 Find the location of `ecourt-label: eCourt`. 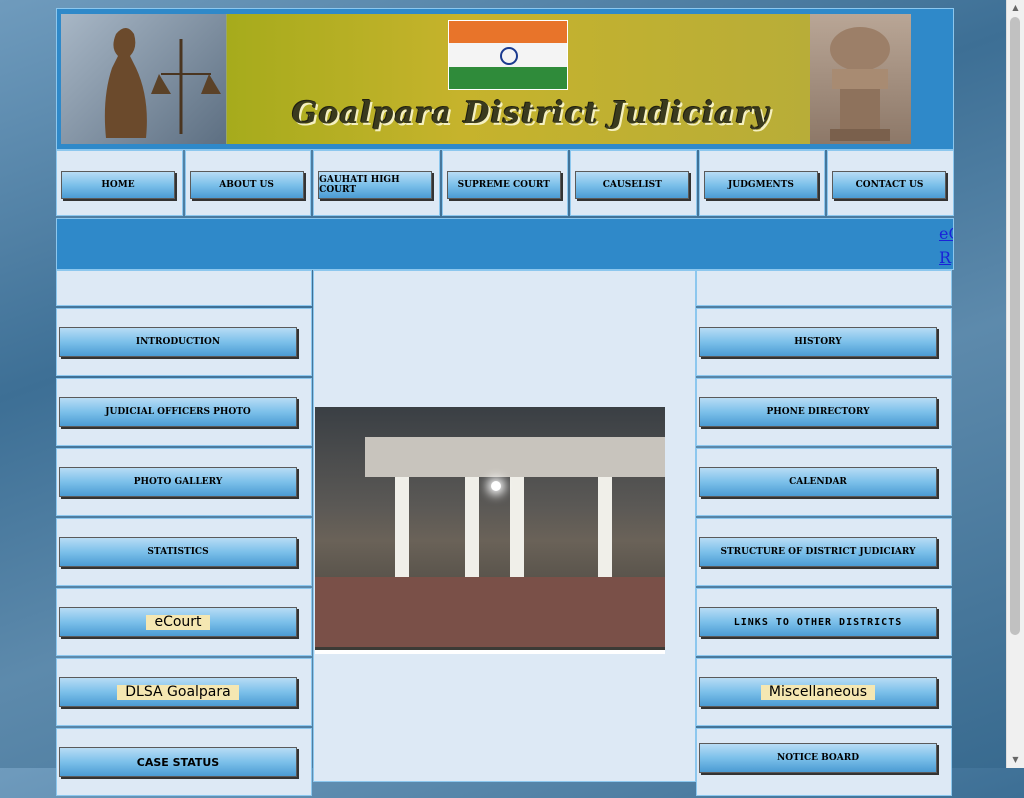

ecourt-label: eCourt is located at coordinates (178, 622).